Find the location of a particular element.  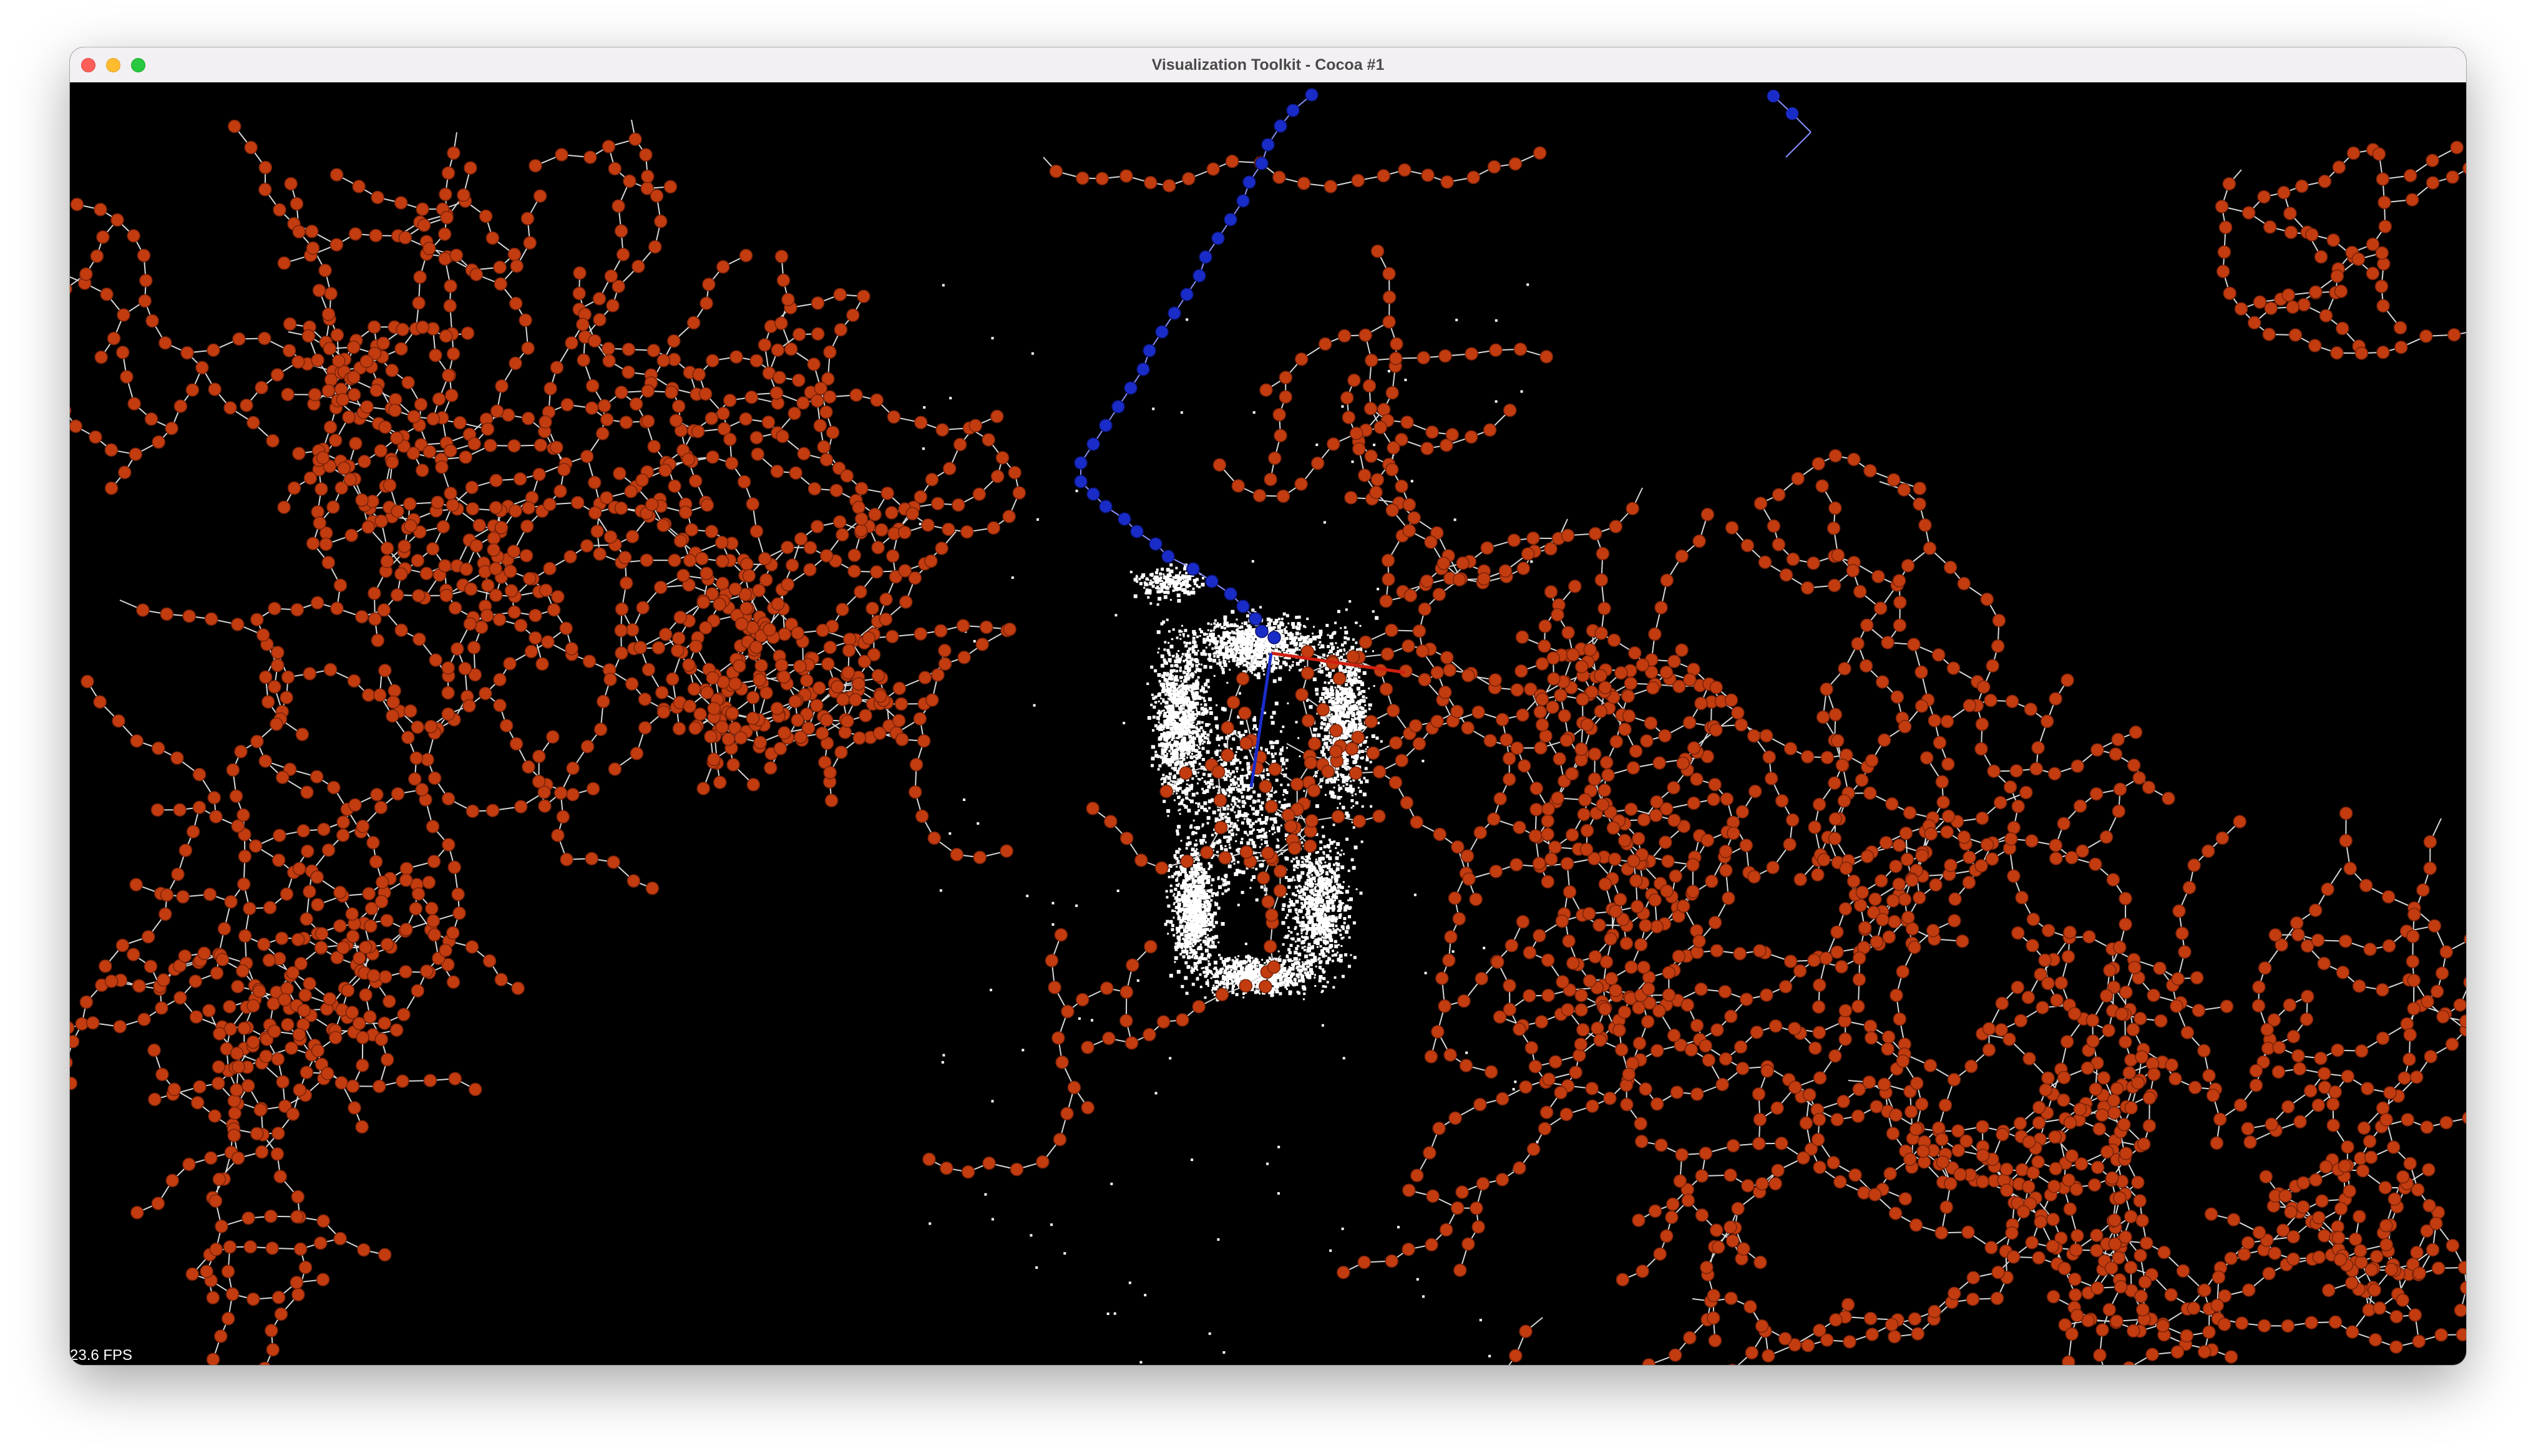

title-bar: Visualization Toolkit - Cocoa #1 is located at coordinates (1268, 65).